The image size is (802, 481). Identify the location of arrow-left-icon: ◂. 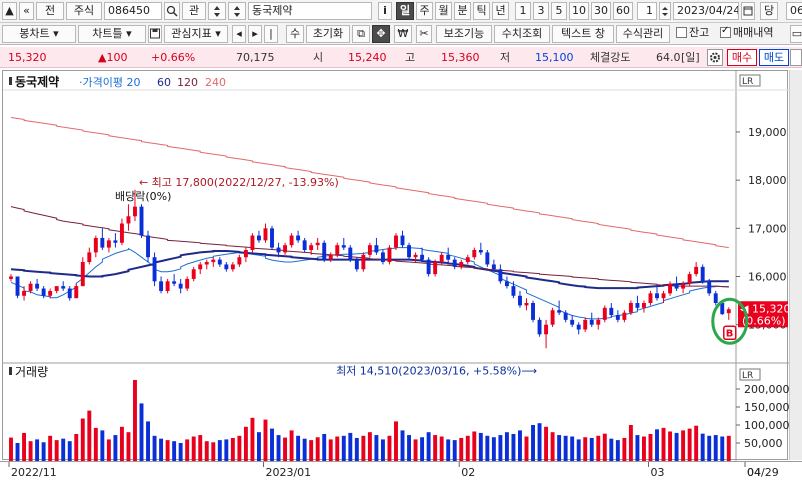
(239, 34).